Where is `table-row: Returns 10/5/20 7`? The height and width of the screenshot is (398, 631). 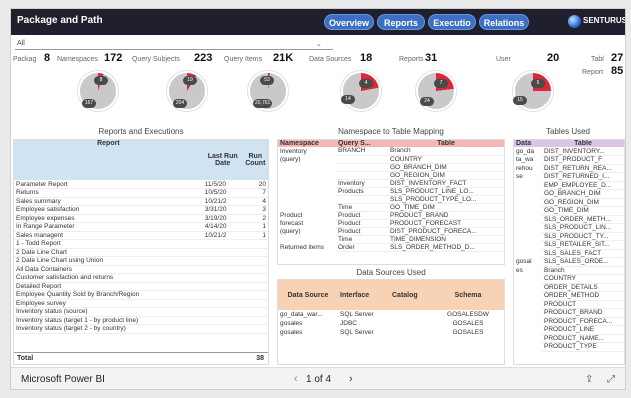
table-row: Returns 10/5/20 7 is located at coordinates (141, 193).